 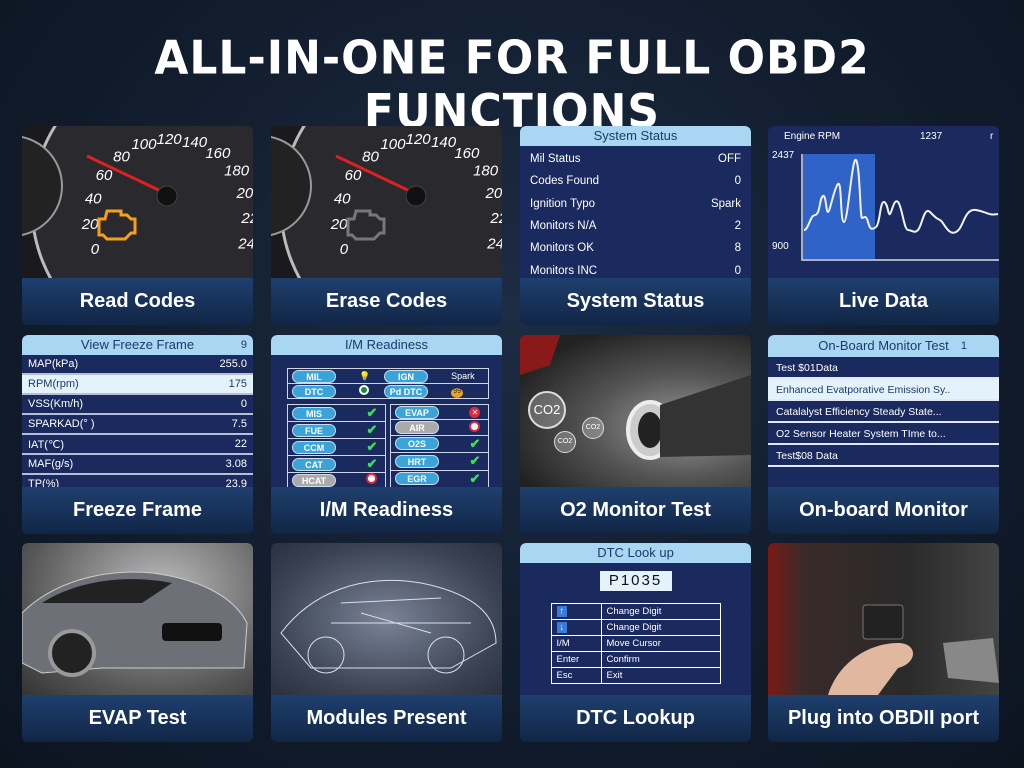 What do you see at coordinates (233, 364) in the screenshot?
I see `param-value: 255.0` at bounding box center [233, 364].